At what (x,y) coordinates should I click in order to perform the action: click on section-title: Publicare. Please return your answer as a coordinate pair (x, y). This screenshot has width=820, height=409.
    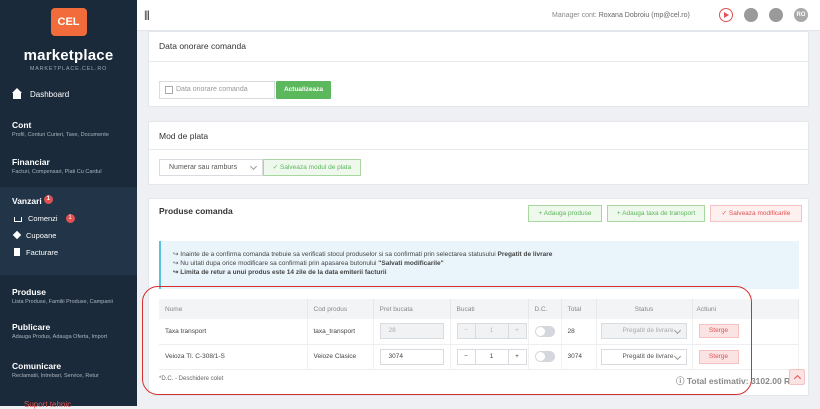
    Looking at the image, I should click on (31, 327).